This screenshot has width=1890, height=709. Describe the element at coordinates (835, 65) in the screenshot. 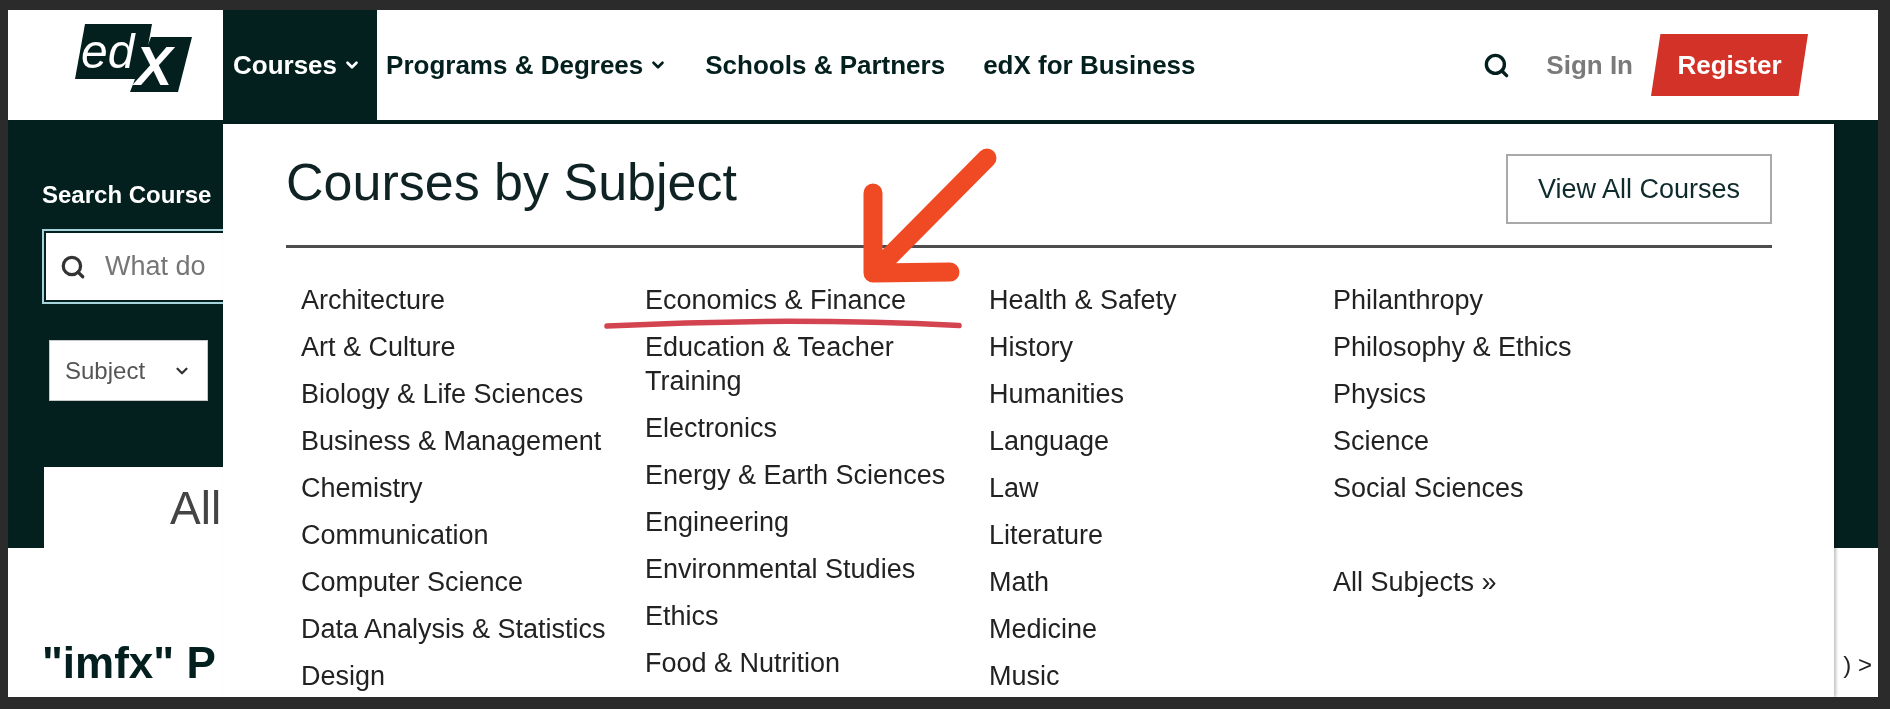

I see `nav-menu-item: Schools & Partners` at that location.